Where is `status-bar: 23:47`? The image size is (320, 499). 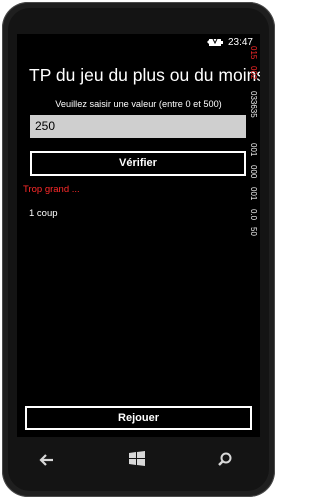 status-bar: 23:47 is located at coordinates (138, 43).